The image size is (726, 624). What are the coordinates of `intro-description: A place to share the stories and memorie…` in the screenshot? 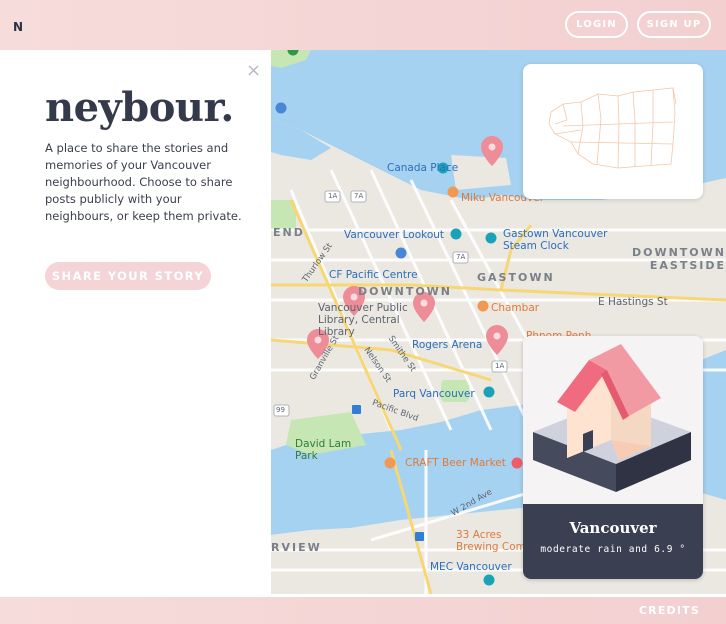 It's located at (143, 182).